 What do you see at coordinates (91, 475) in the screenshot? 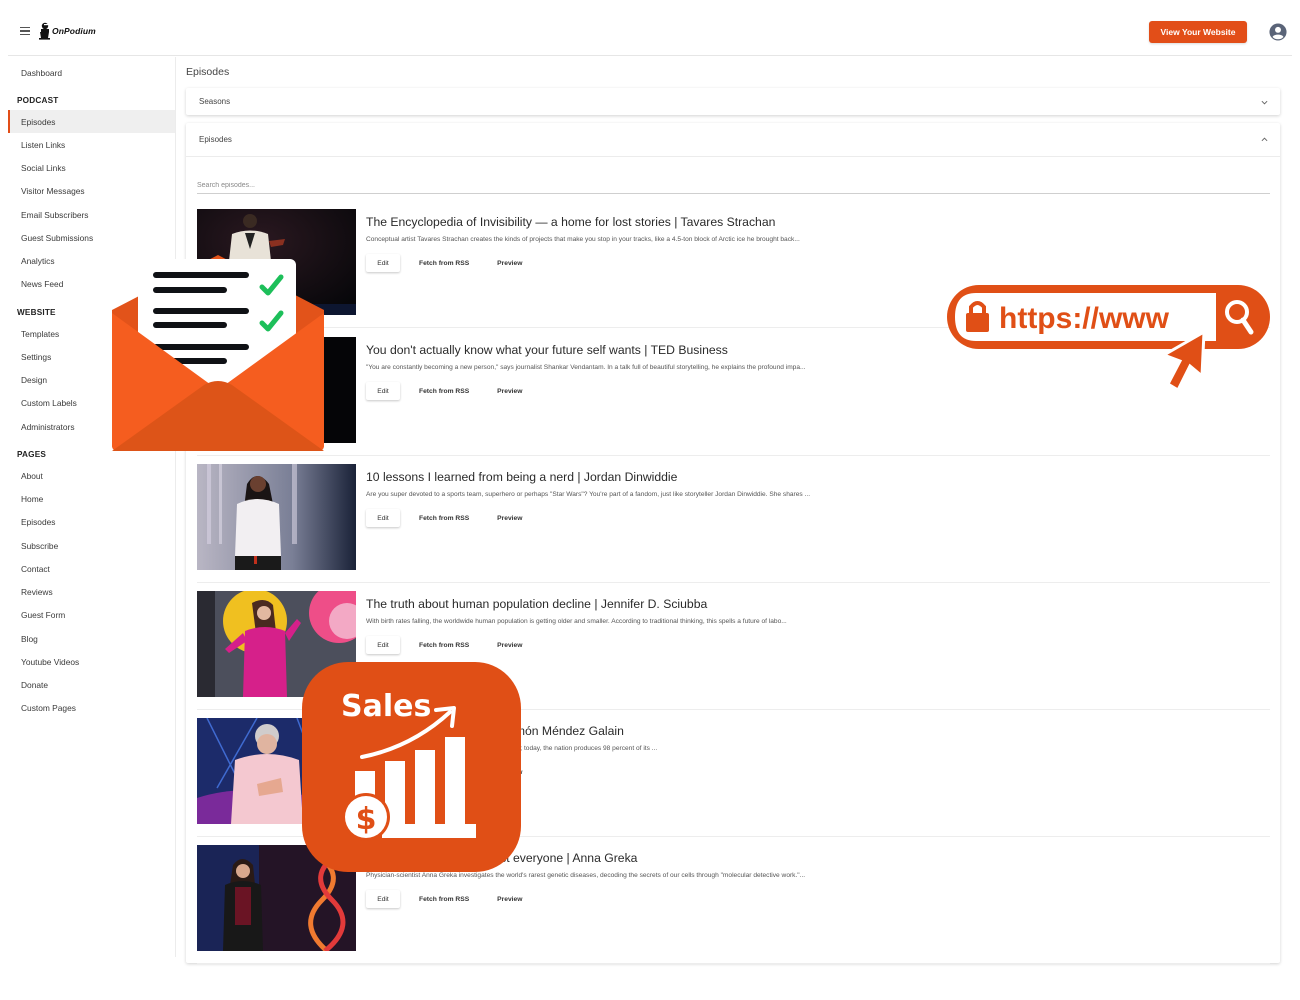
I see `sidebar-item-about: About` at bounding box center [91, 475].